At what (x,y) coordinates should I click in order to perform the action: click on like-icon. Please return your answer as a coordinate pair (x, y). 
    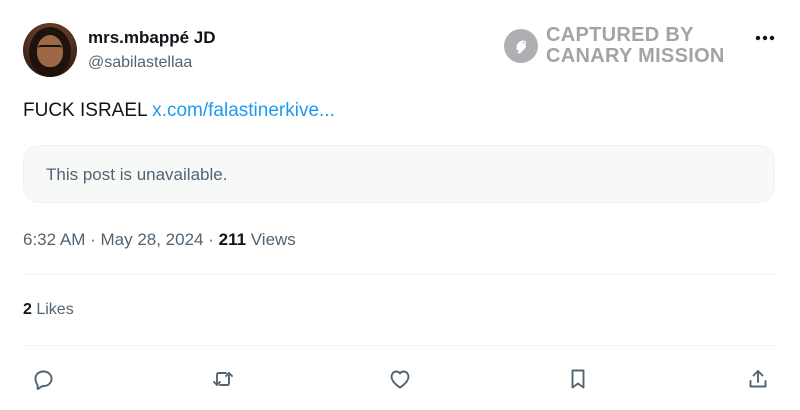
    Looking at the image, I should click on (400, 379).